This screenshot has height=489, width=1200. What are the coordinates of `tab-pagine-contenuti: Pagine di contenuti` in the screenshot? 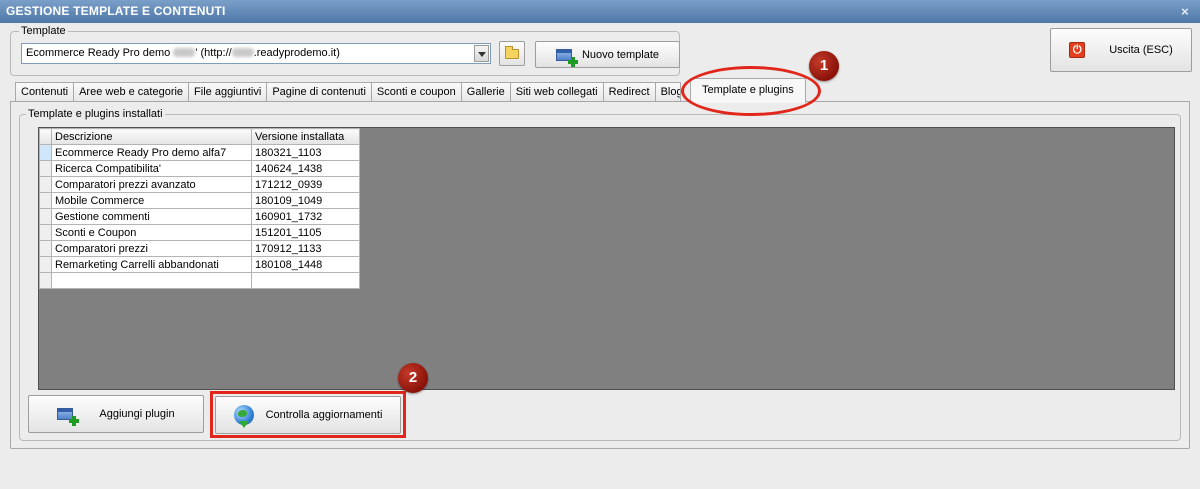 It's located at (319, 92).